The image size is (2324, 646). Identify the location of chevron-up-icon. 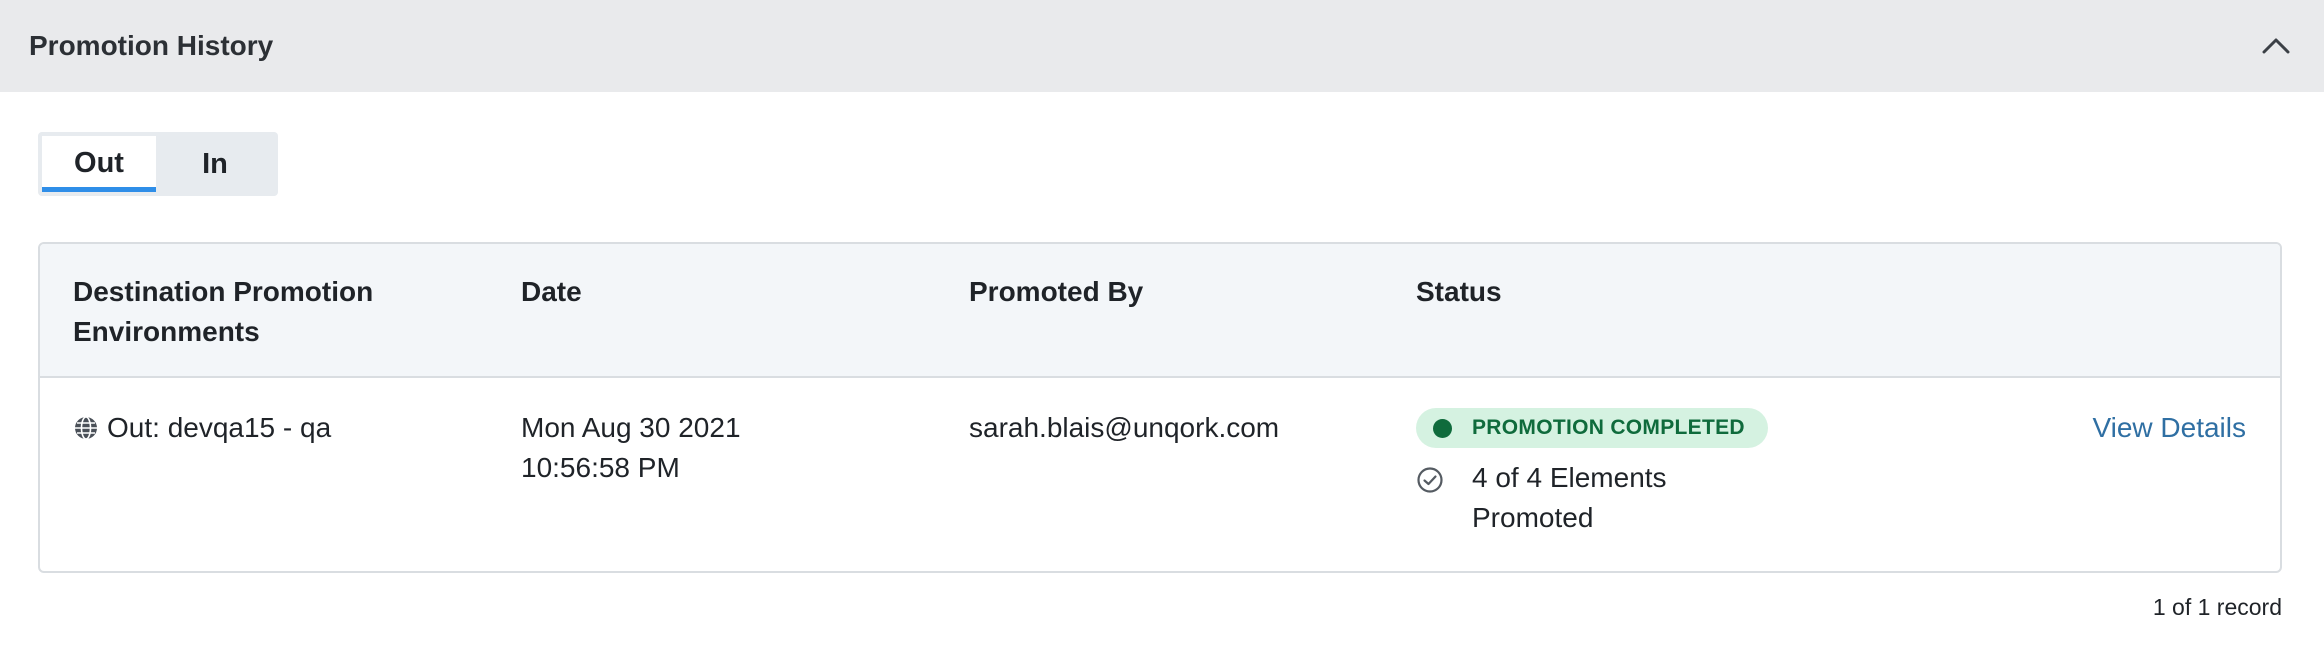
(2276, 46).